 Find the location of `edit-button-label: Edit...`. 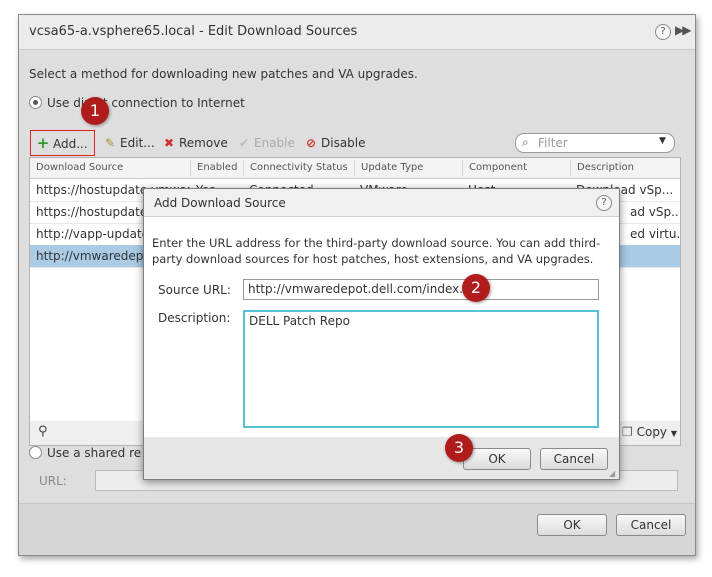

edit-button-label: Edit... is located at coordinates (137, 143).